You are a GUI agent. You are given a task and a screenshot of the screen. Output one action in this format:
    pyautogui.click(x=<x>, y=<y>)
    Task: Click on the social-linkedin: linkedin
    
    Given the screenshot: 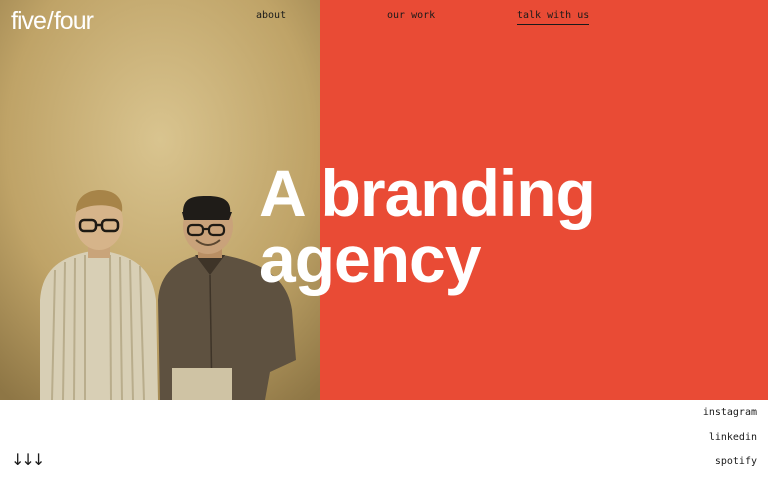 What is the action you would take?
    pyautogui.click(x=733, y=438)
    